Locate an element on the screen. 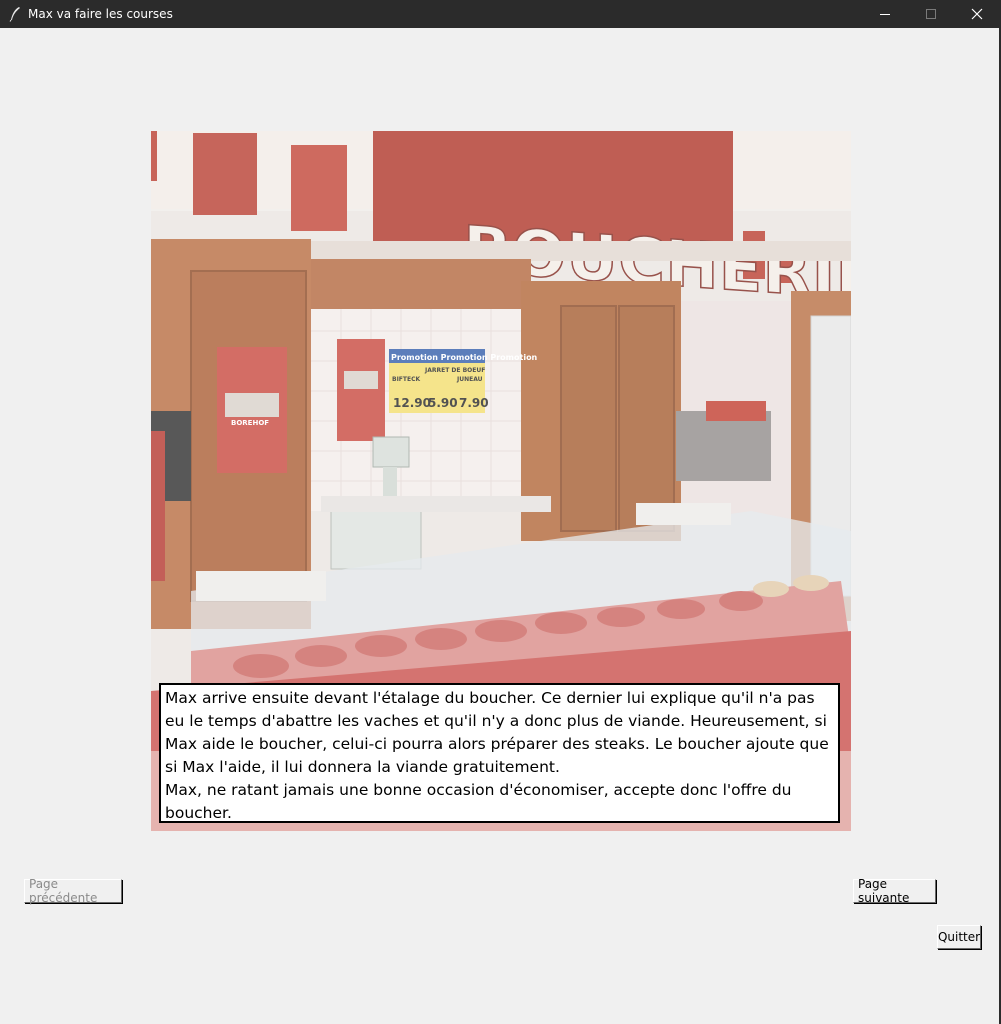 The image size is (1001, 1024). feather-icon is located at coordinates (15, 14).